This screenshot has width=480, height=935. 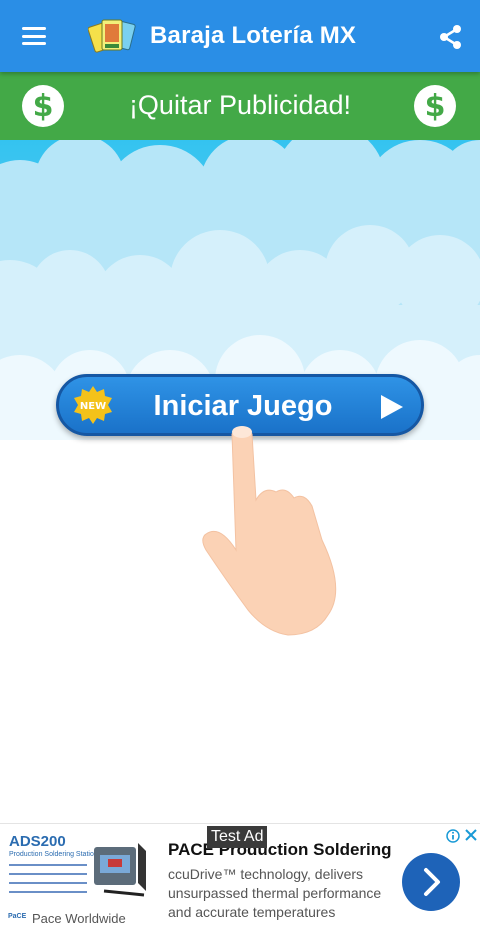 What do you see at coordinates (243, 406) in the screenshot?
I see `start-game-label: Iniciar Juego` at bounding box center [243, 406].